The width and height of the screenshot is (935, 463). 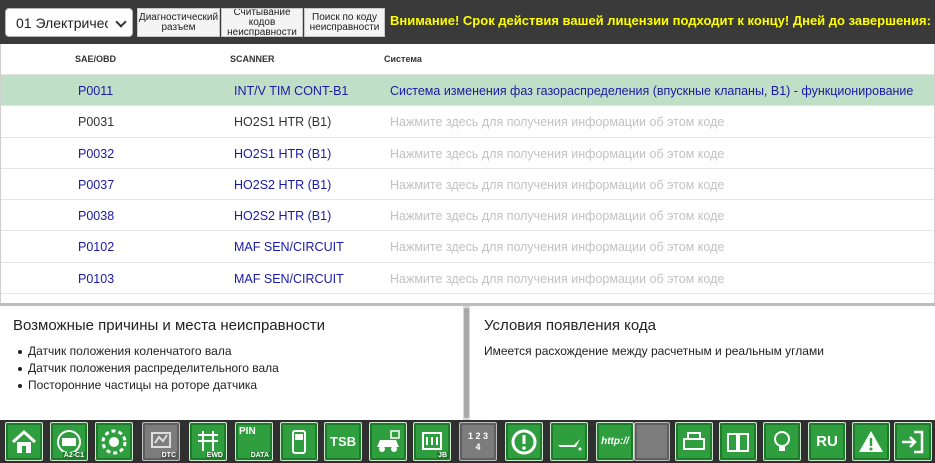 I want to click on code-cell: P0103, so click(x=96, y=279).